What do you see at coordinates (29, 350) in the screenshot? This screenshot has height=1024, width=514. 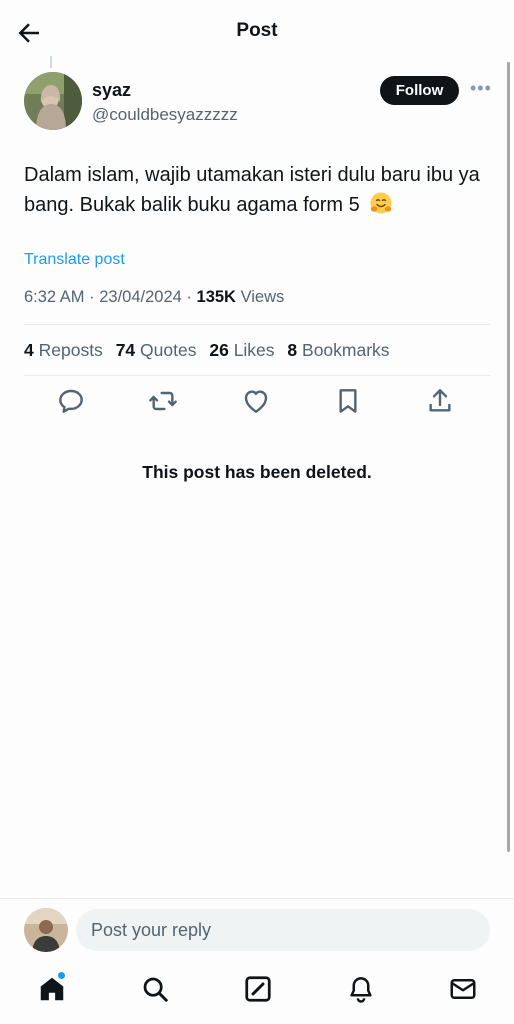 I see `reposts-count: 4` at bounding box center [29, 350].